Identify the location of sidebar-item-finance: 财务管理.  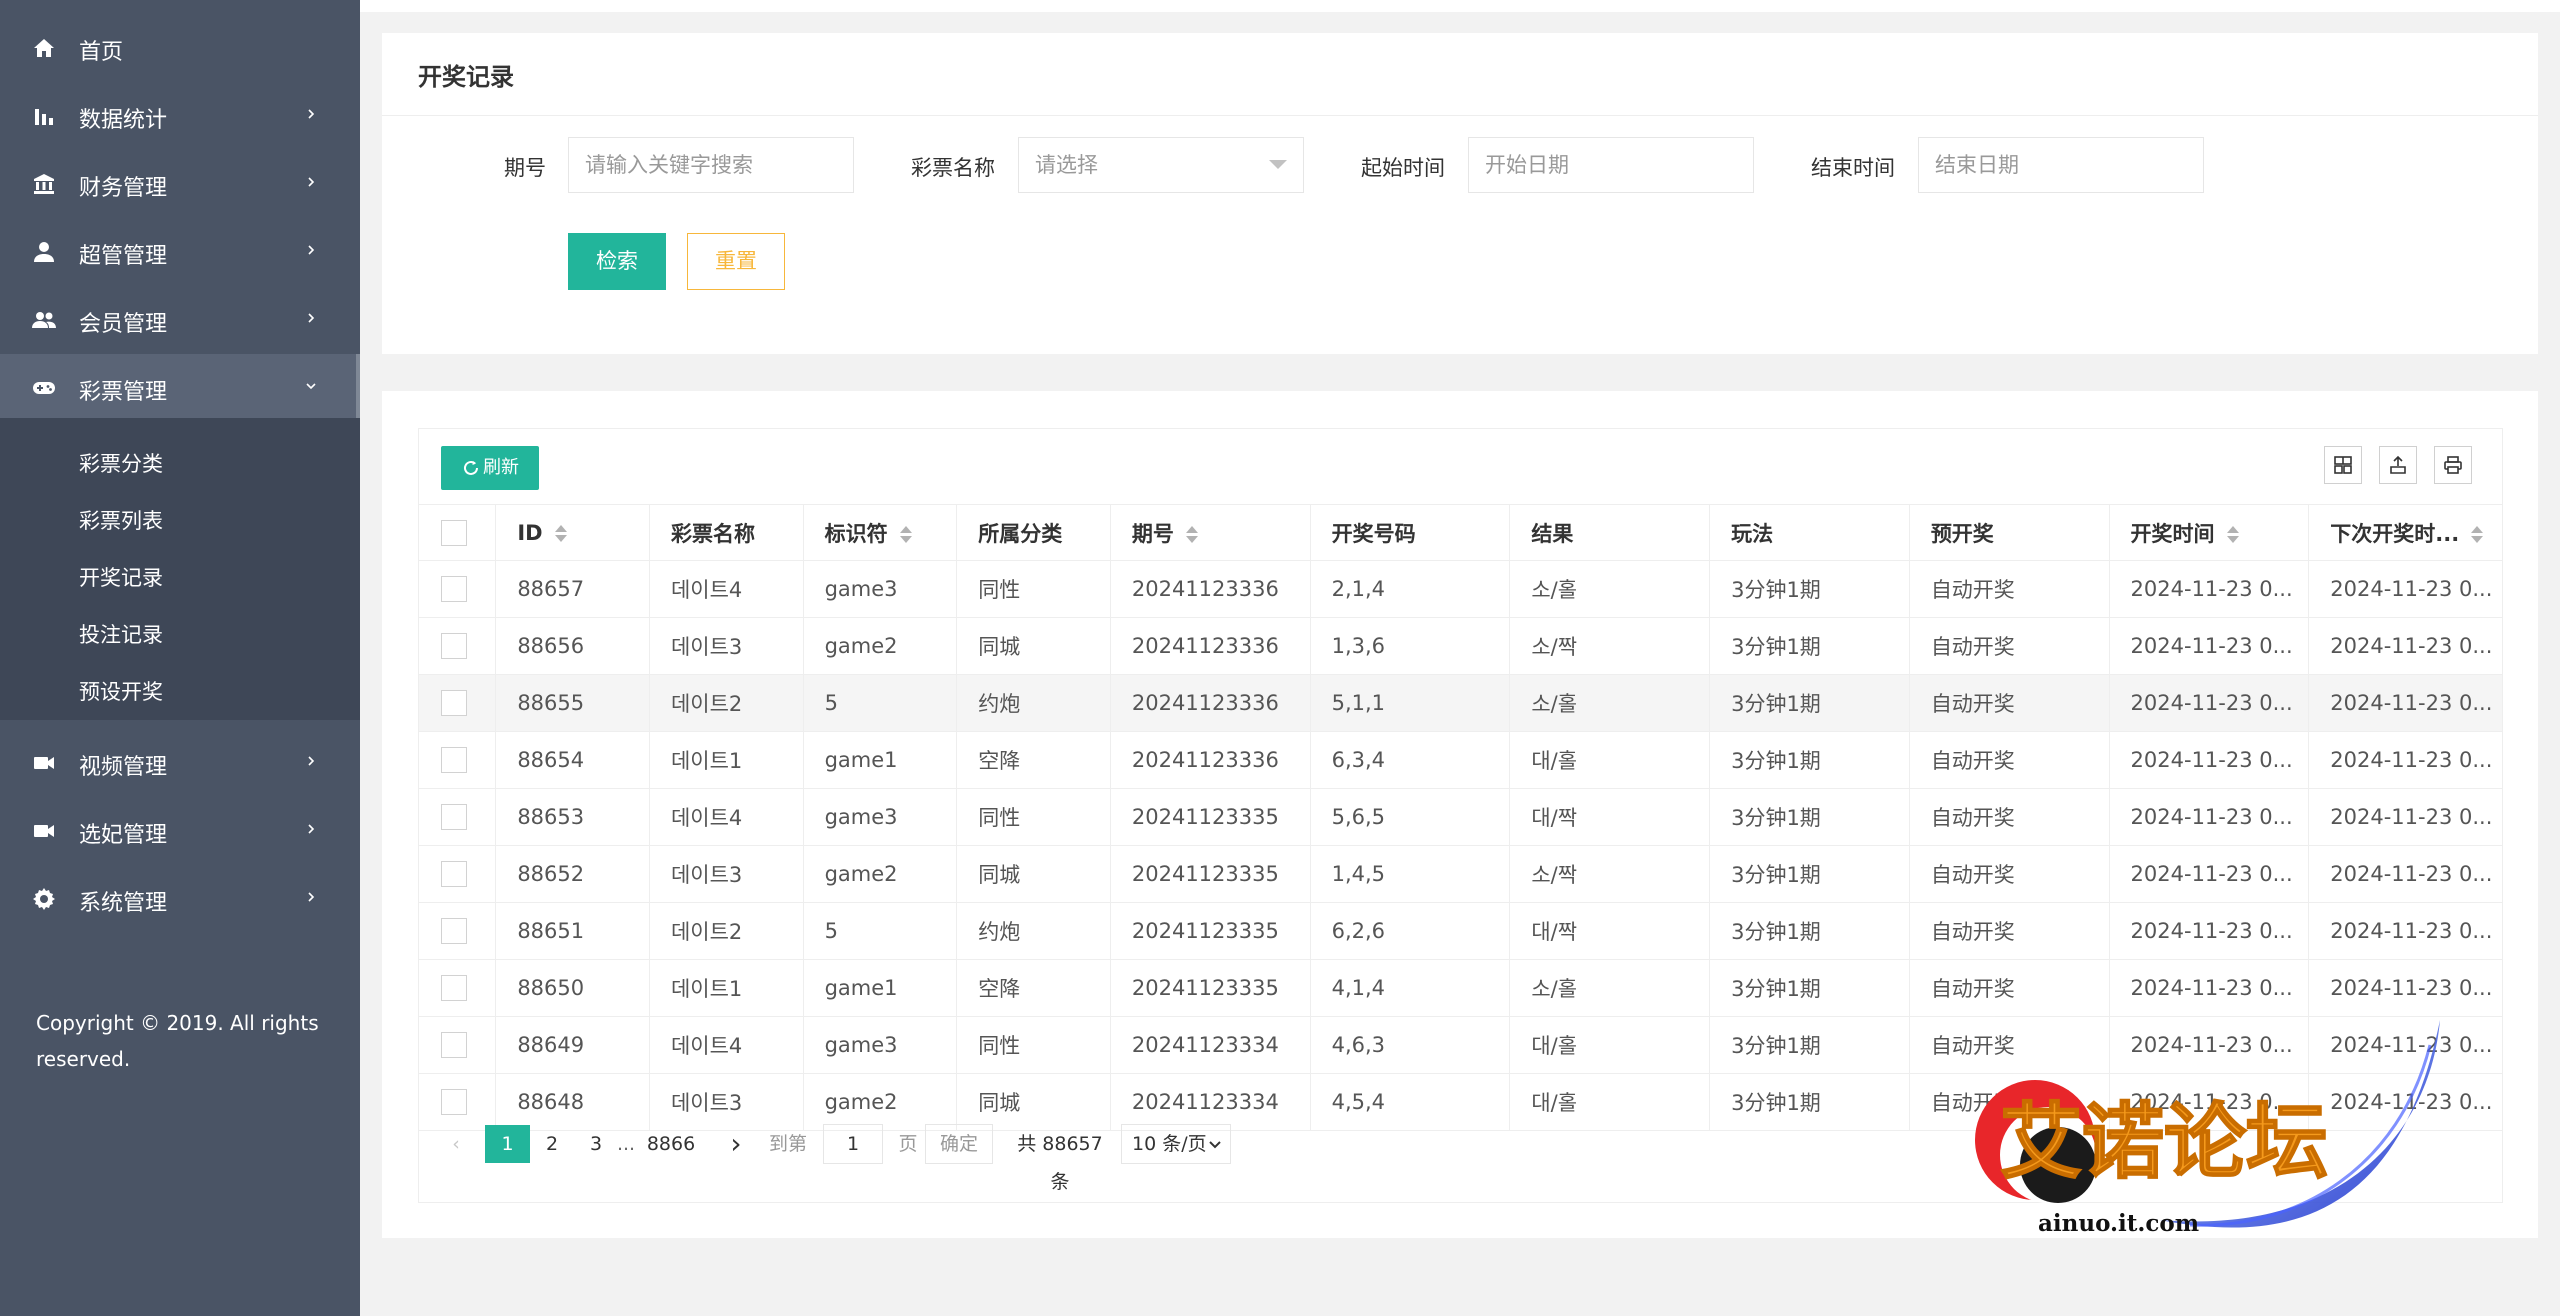
(180, 184).